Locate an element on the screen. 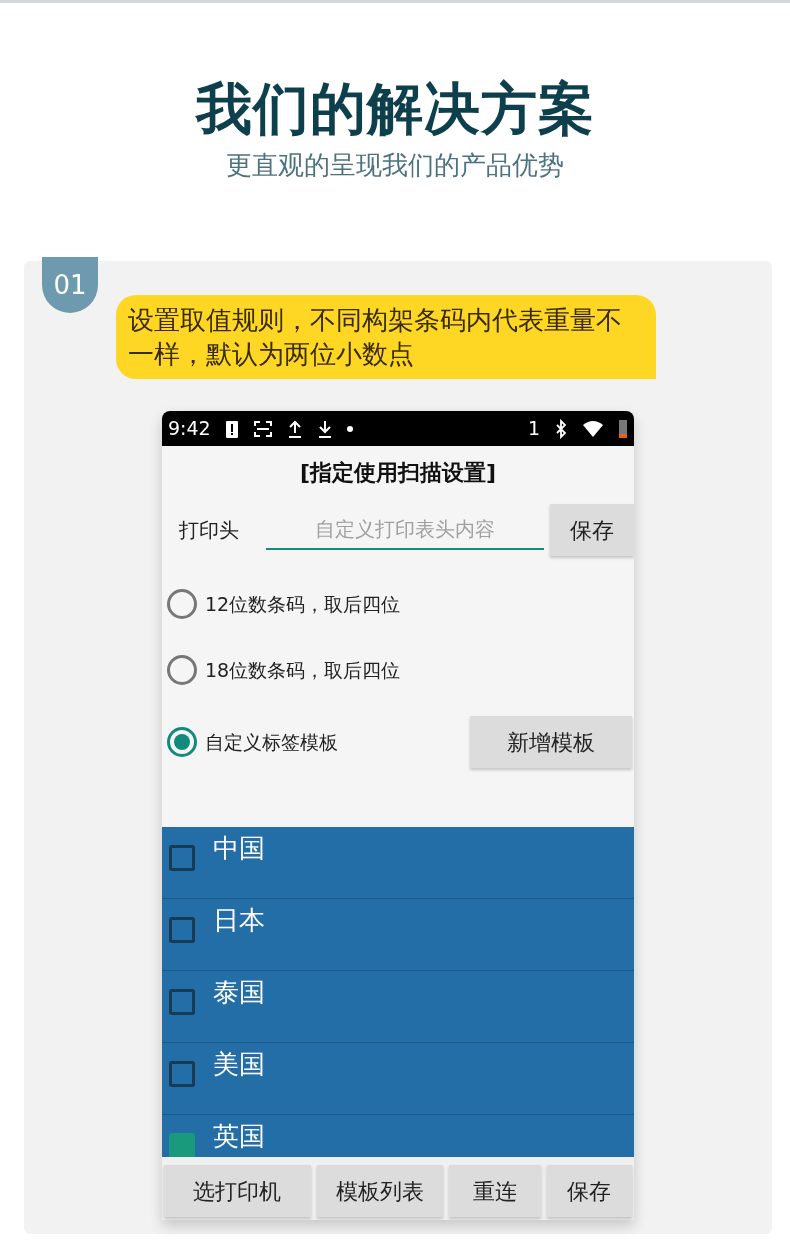 This screenshot has height=1247, width=790. add-template-button: 新增模板 is located at coordinates (551, 742).